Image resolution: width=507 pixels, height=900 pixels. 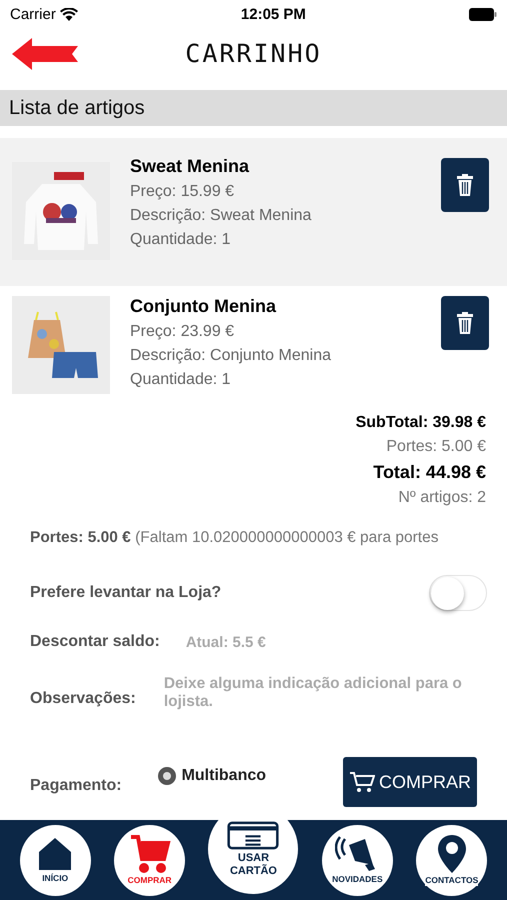 I want to click on balance-value: Atual: 5.5 €, so click(x=226, y=642).